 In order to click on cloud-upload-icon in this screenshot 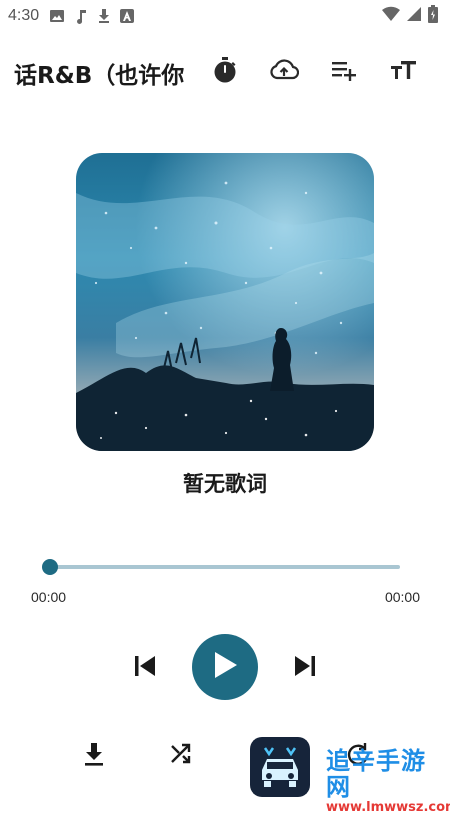, I will do `click(284, 72)`.